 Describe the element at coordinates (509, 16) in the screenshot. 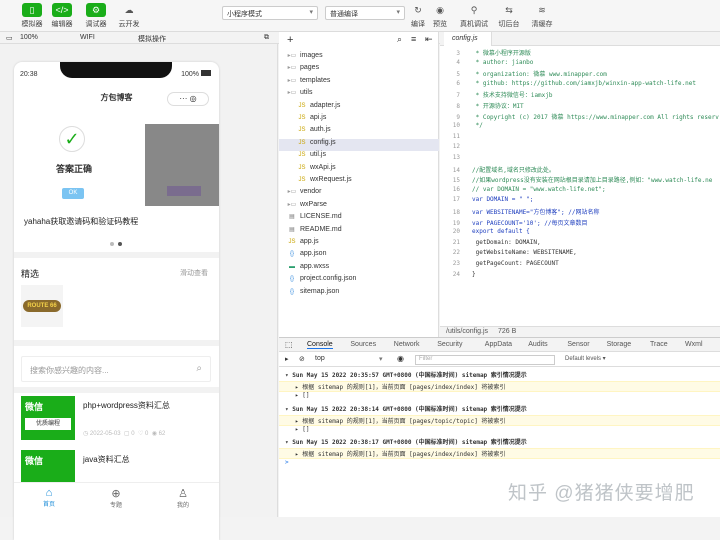

I see `backend-button: ⇆ 切后台` at that location.